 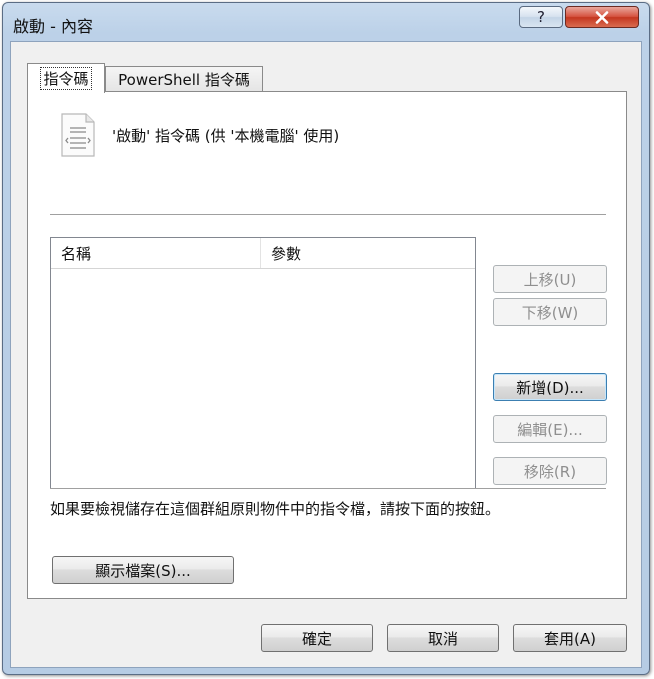 What do you see at coordinates (76, 253) in the screenshot?
I see `column-name-label: 名稱` at bounding box center [76, 253].